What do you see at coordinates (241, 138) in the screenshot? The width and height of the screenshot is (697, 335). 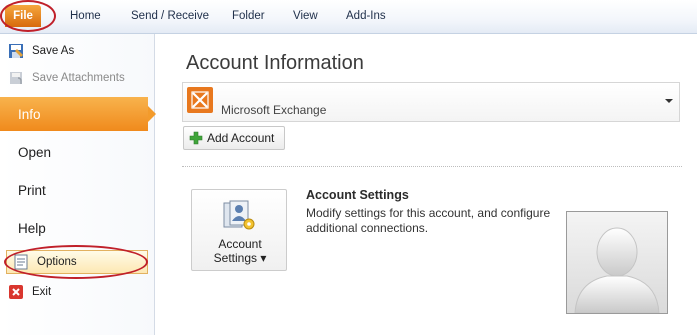 I see `add-account-label: Add Account` at bounding box center [241, 138].